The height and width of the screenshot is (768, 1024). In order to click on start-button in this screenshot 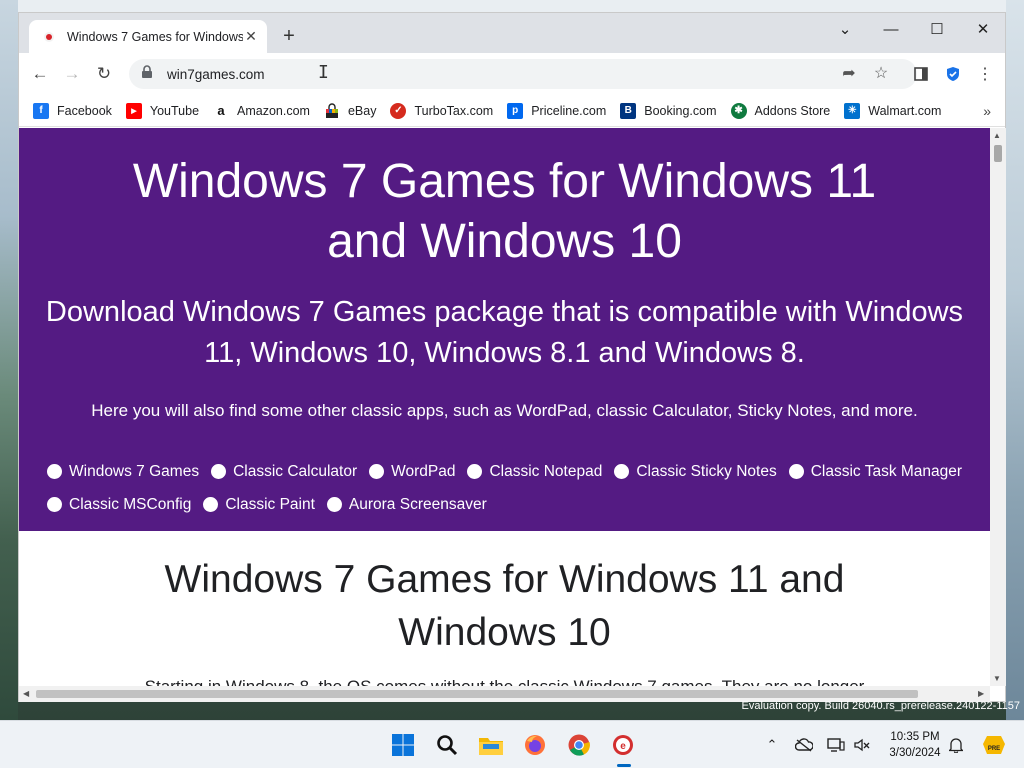, I will do `click(403, 745)`.